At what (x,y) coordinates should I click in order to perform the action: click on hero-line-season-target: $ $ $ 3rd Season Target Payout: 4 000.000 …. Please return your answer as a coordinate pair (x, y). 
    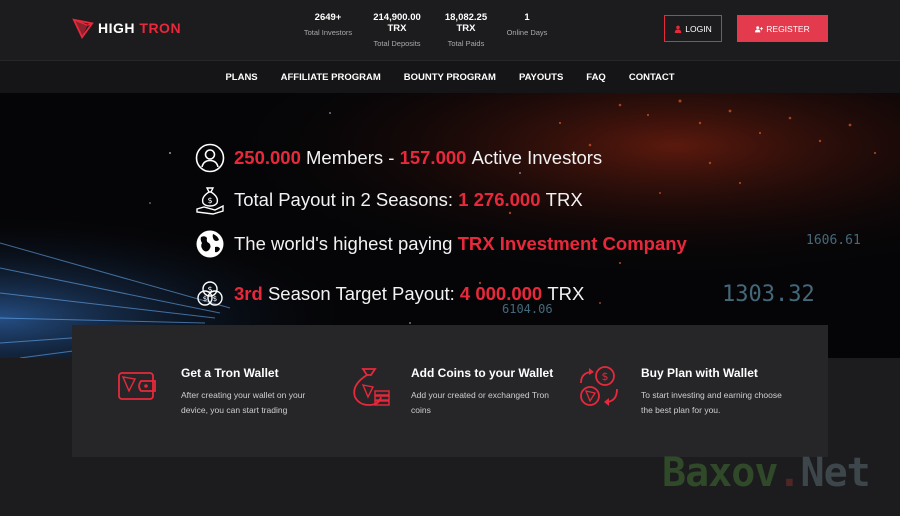
    Looking at the image, I should click on (389, 294).